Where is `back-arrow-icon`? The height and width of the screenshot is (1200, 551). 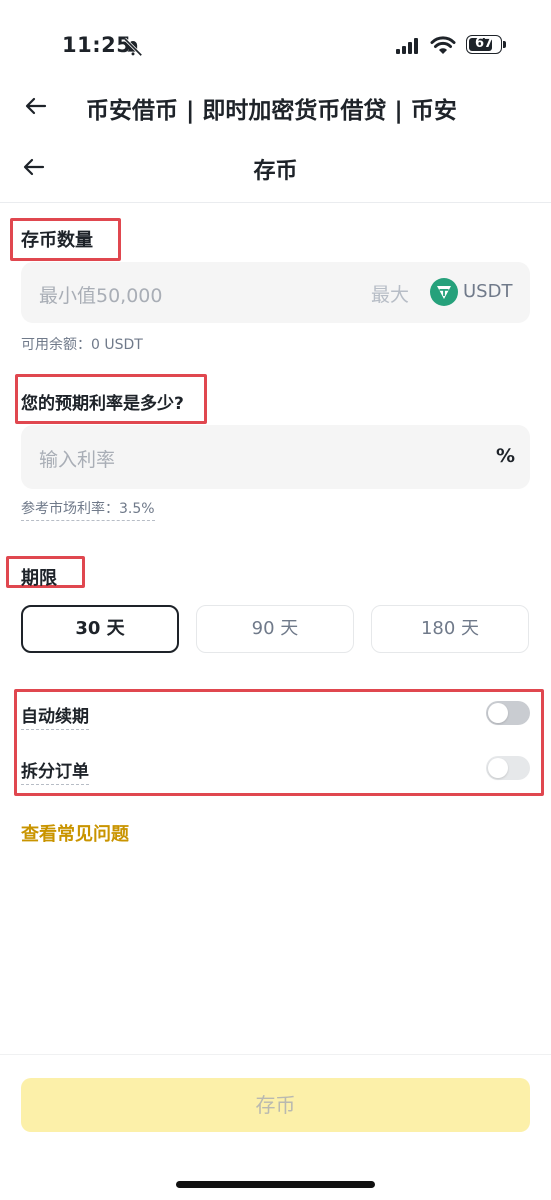 back-arrow-icon is located at coordinates (36, 106).